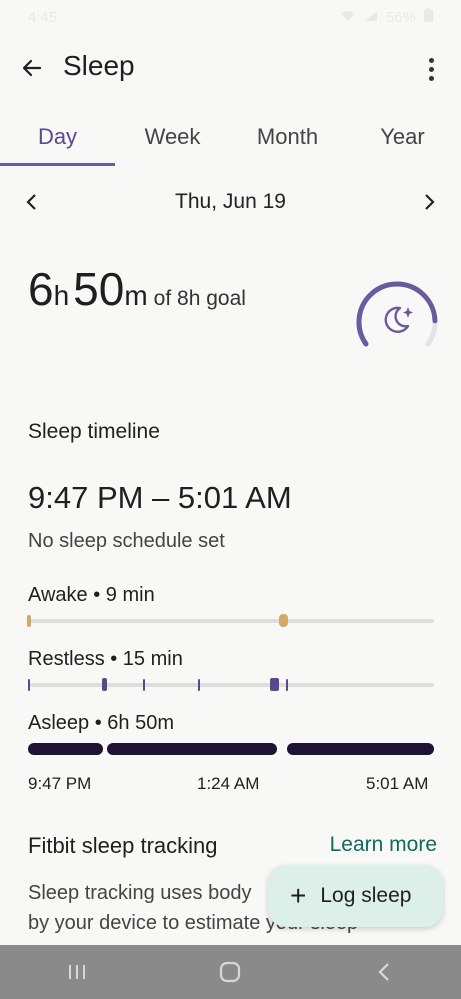 The height and width of the screenshot is (999, 461). I want to click on home-icon, so click(230, 972).